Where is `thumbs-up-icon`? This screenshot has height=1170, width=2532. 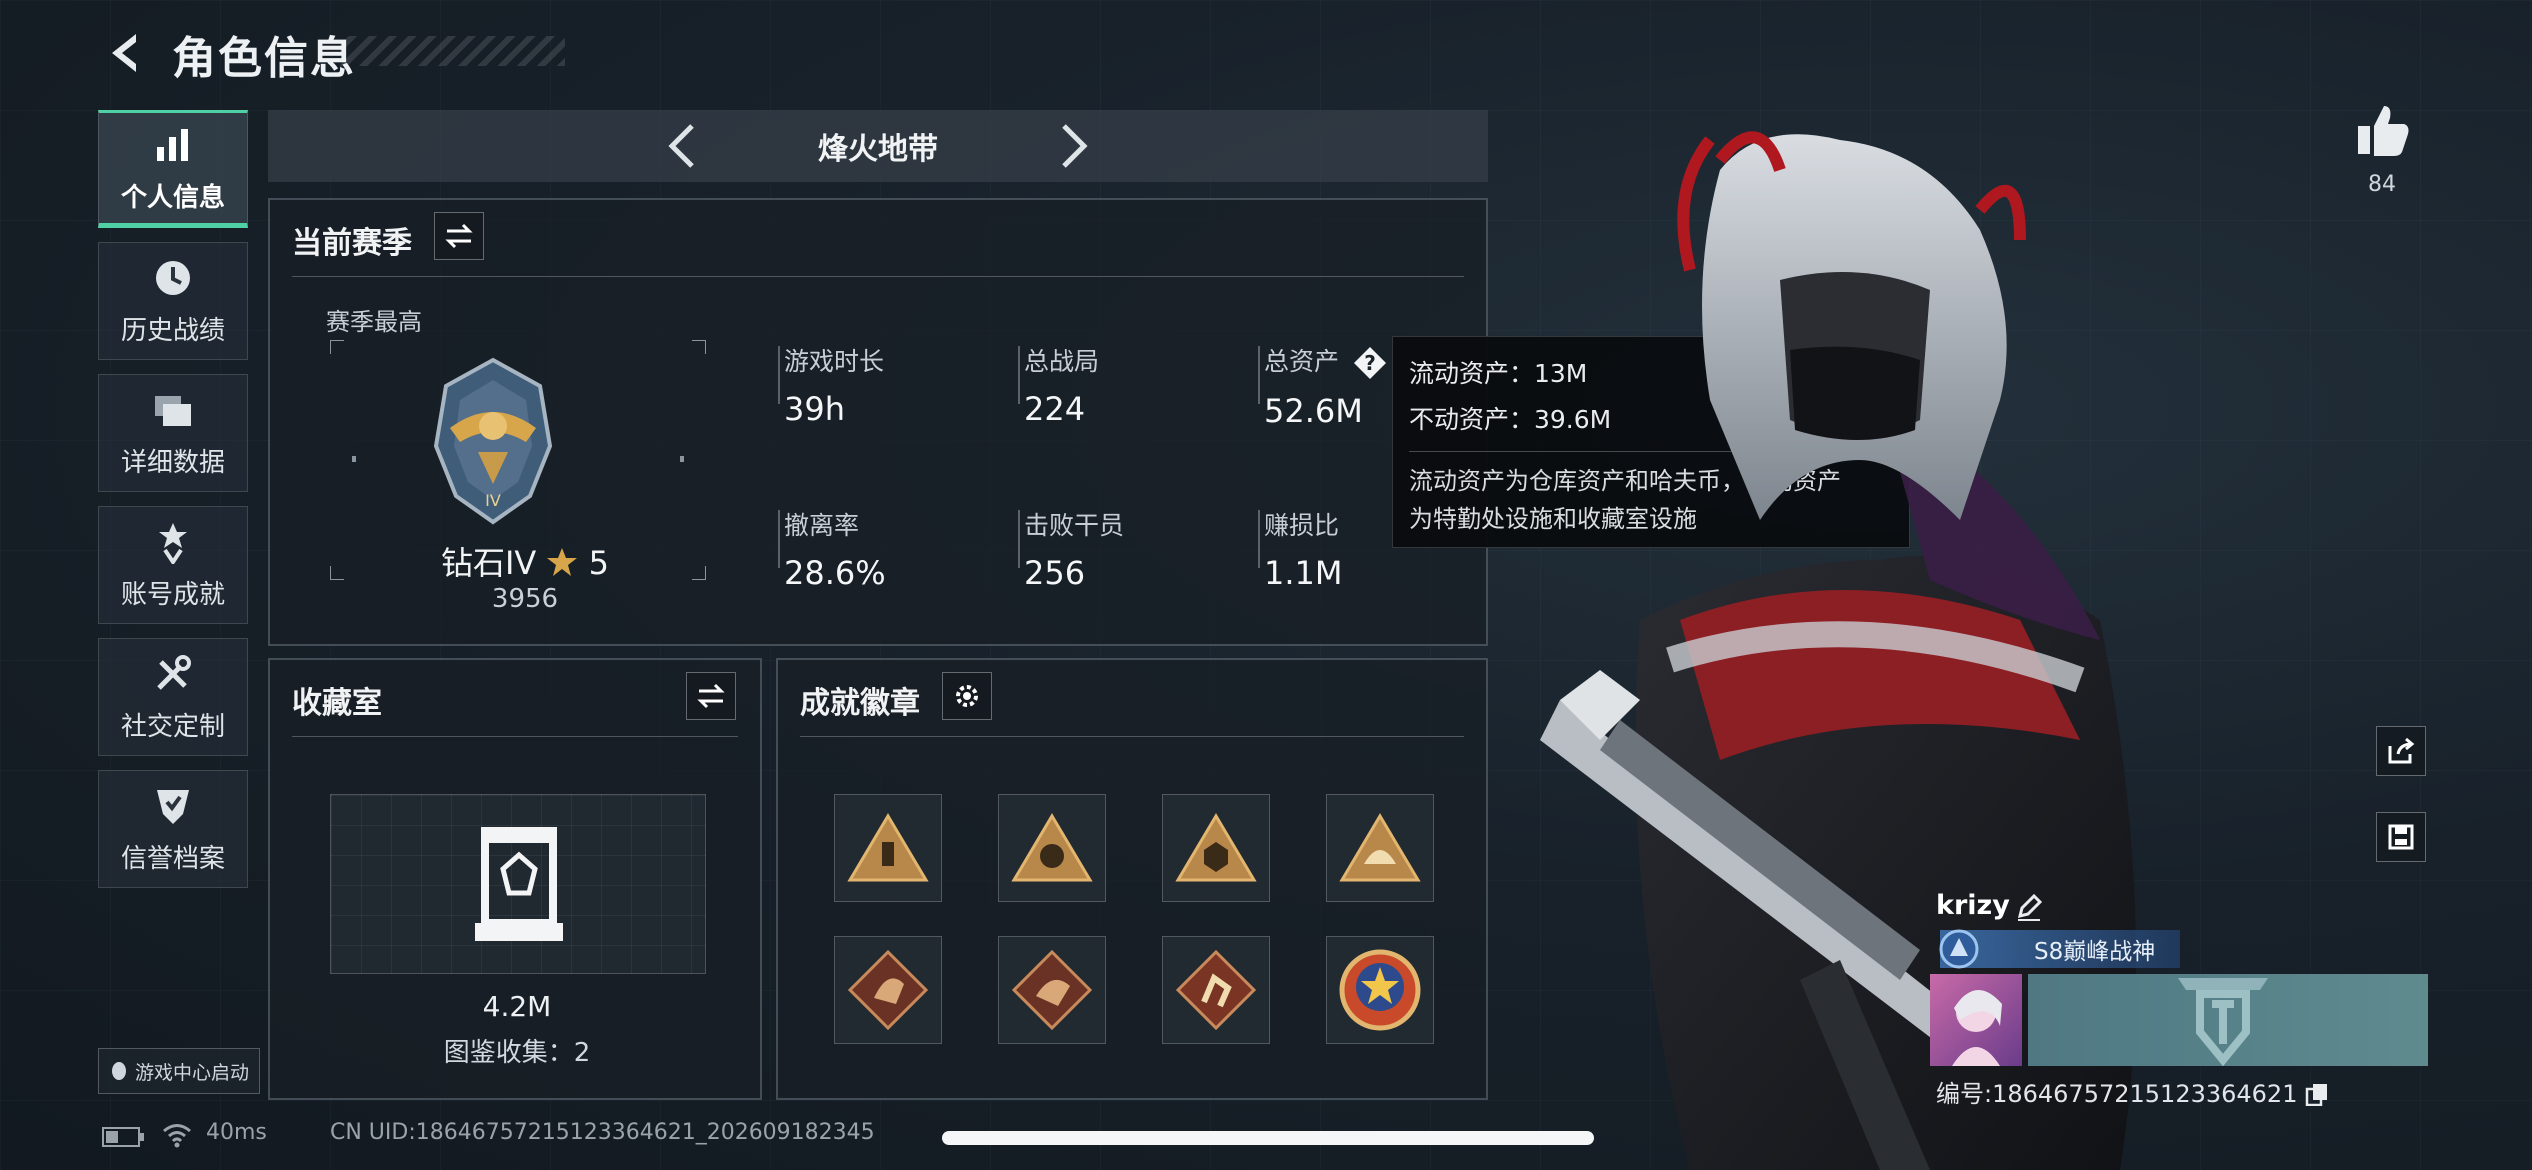 thumbs-up-icon is located at coordinates (2382, 130).